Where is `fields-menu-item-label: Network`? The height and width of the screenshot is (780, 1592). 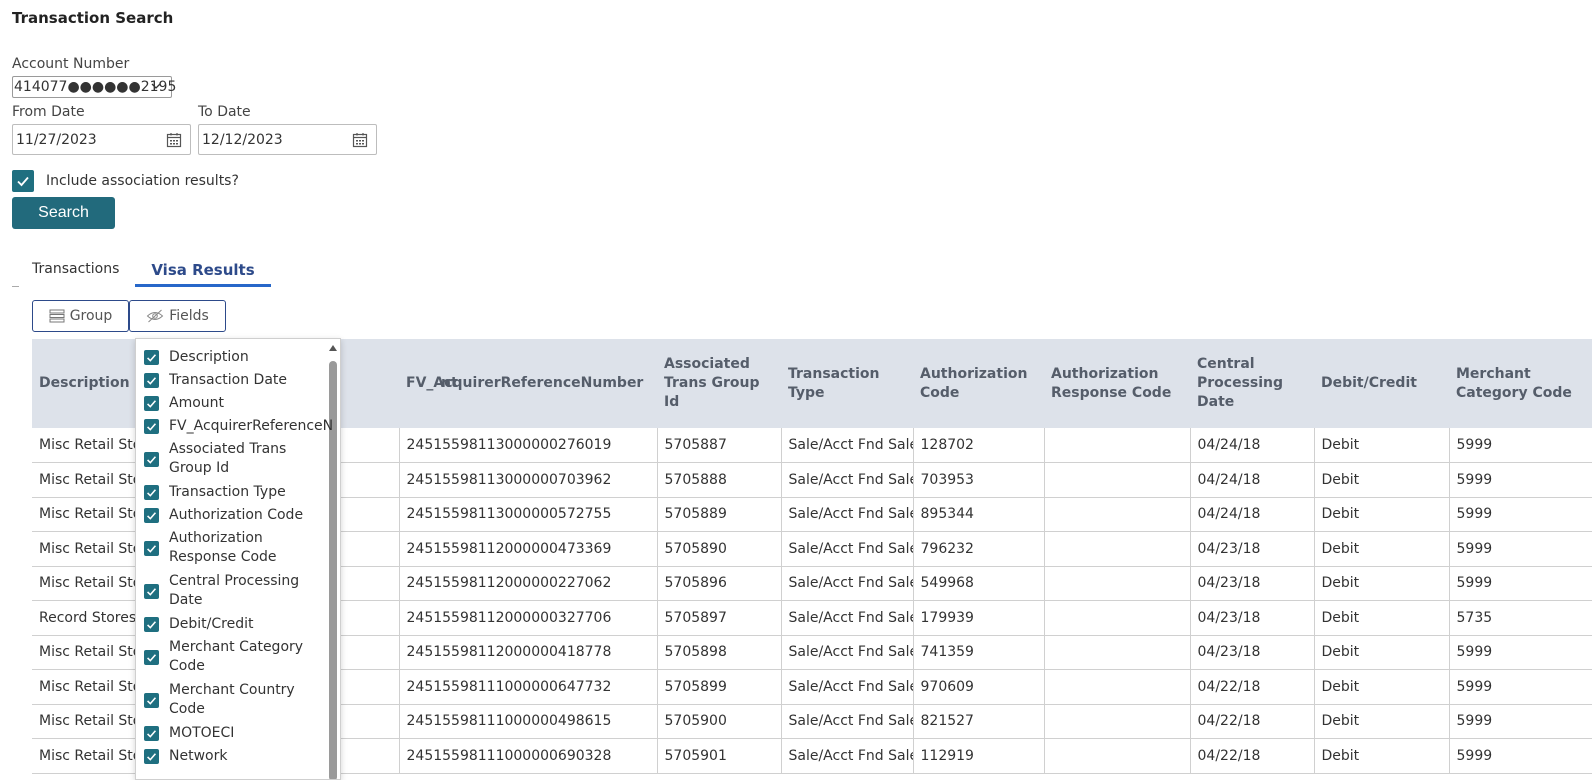 fields-menu-item-label: Network is located at coordinates (198, 756).